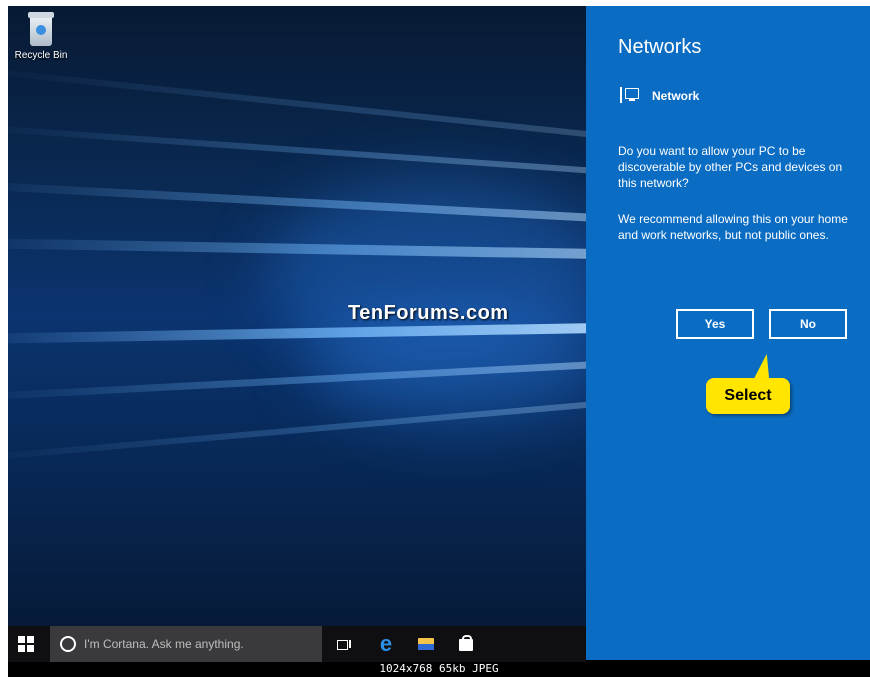 This screenshot has height=677, width=870. Describe the element at coordinates (426, 644) in the screenshot. I see `file-explorer-icon` at that location.